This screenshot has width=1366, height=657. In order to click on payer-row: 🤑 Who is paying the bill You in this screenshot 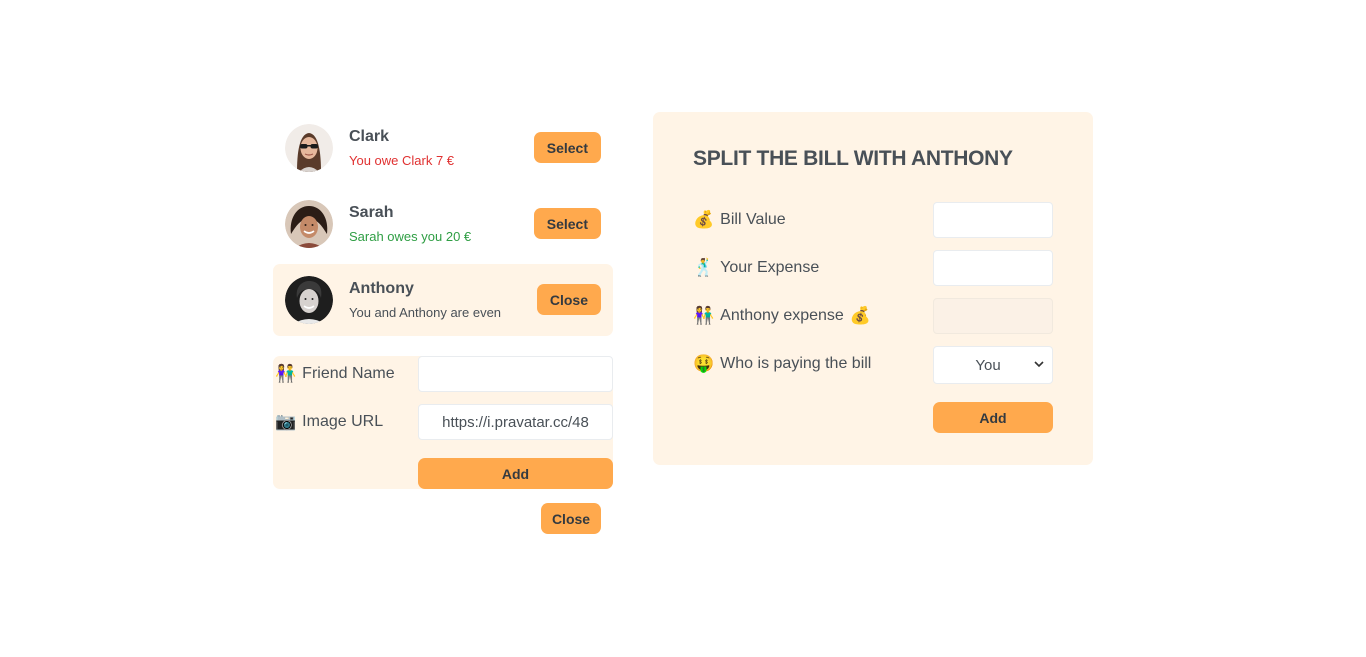, I will do `click(873, 365)`.